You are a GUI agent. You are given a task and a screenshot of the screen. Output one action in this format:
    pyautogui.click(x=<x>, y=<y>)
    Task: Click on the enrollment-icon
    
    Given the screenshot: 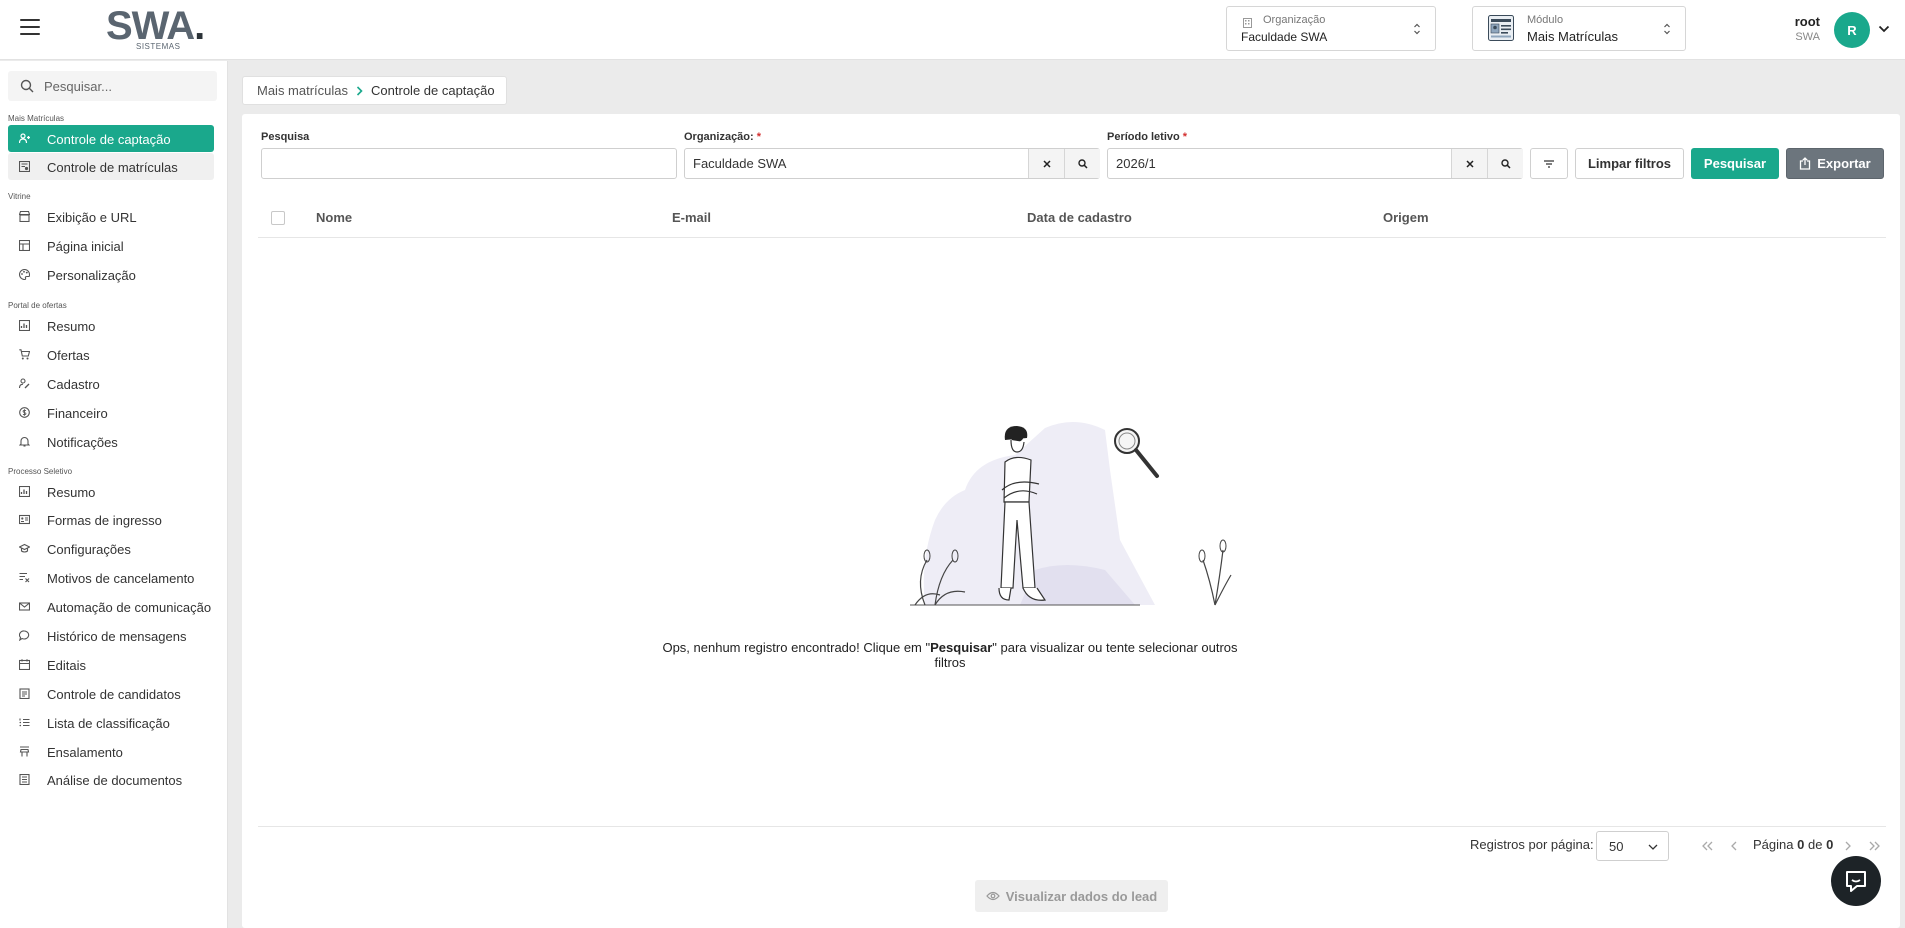 What is the action you would take?
    pyautogui.click(x=24, y=166)
    